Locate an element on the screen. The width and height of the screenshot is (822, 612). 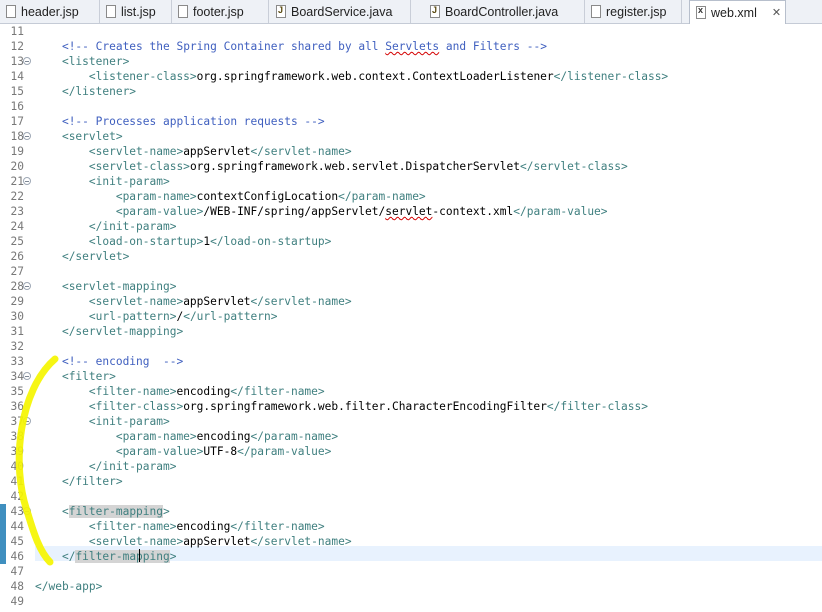
code-text: <filter> is located at coordinates (75, 376).